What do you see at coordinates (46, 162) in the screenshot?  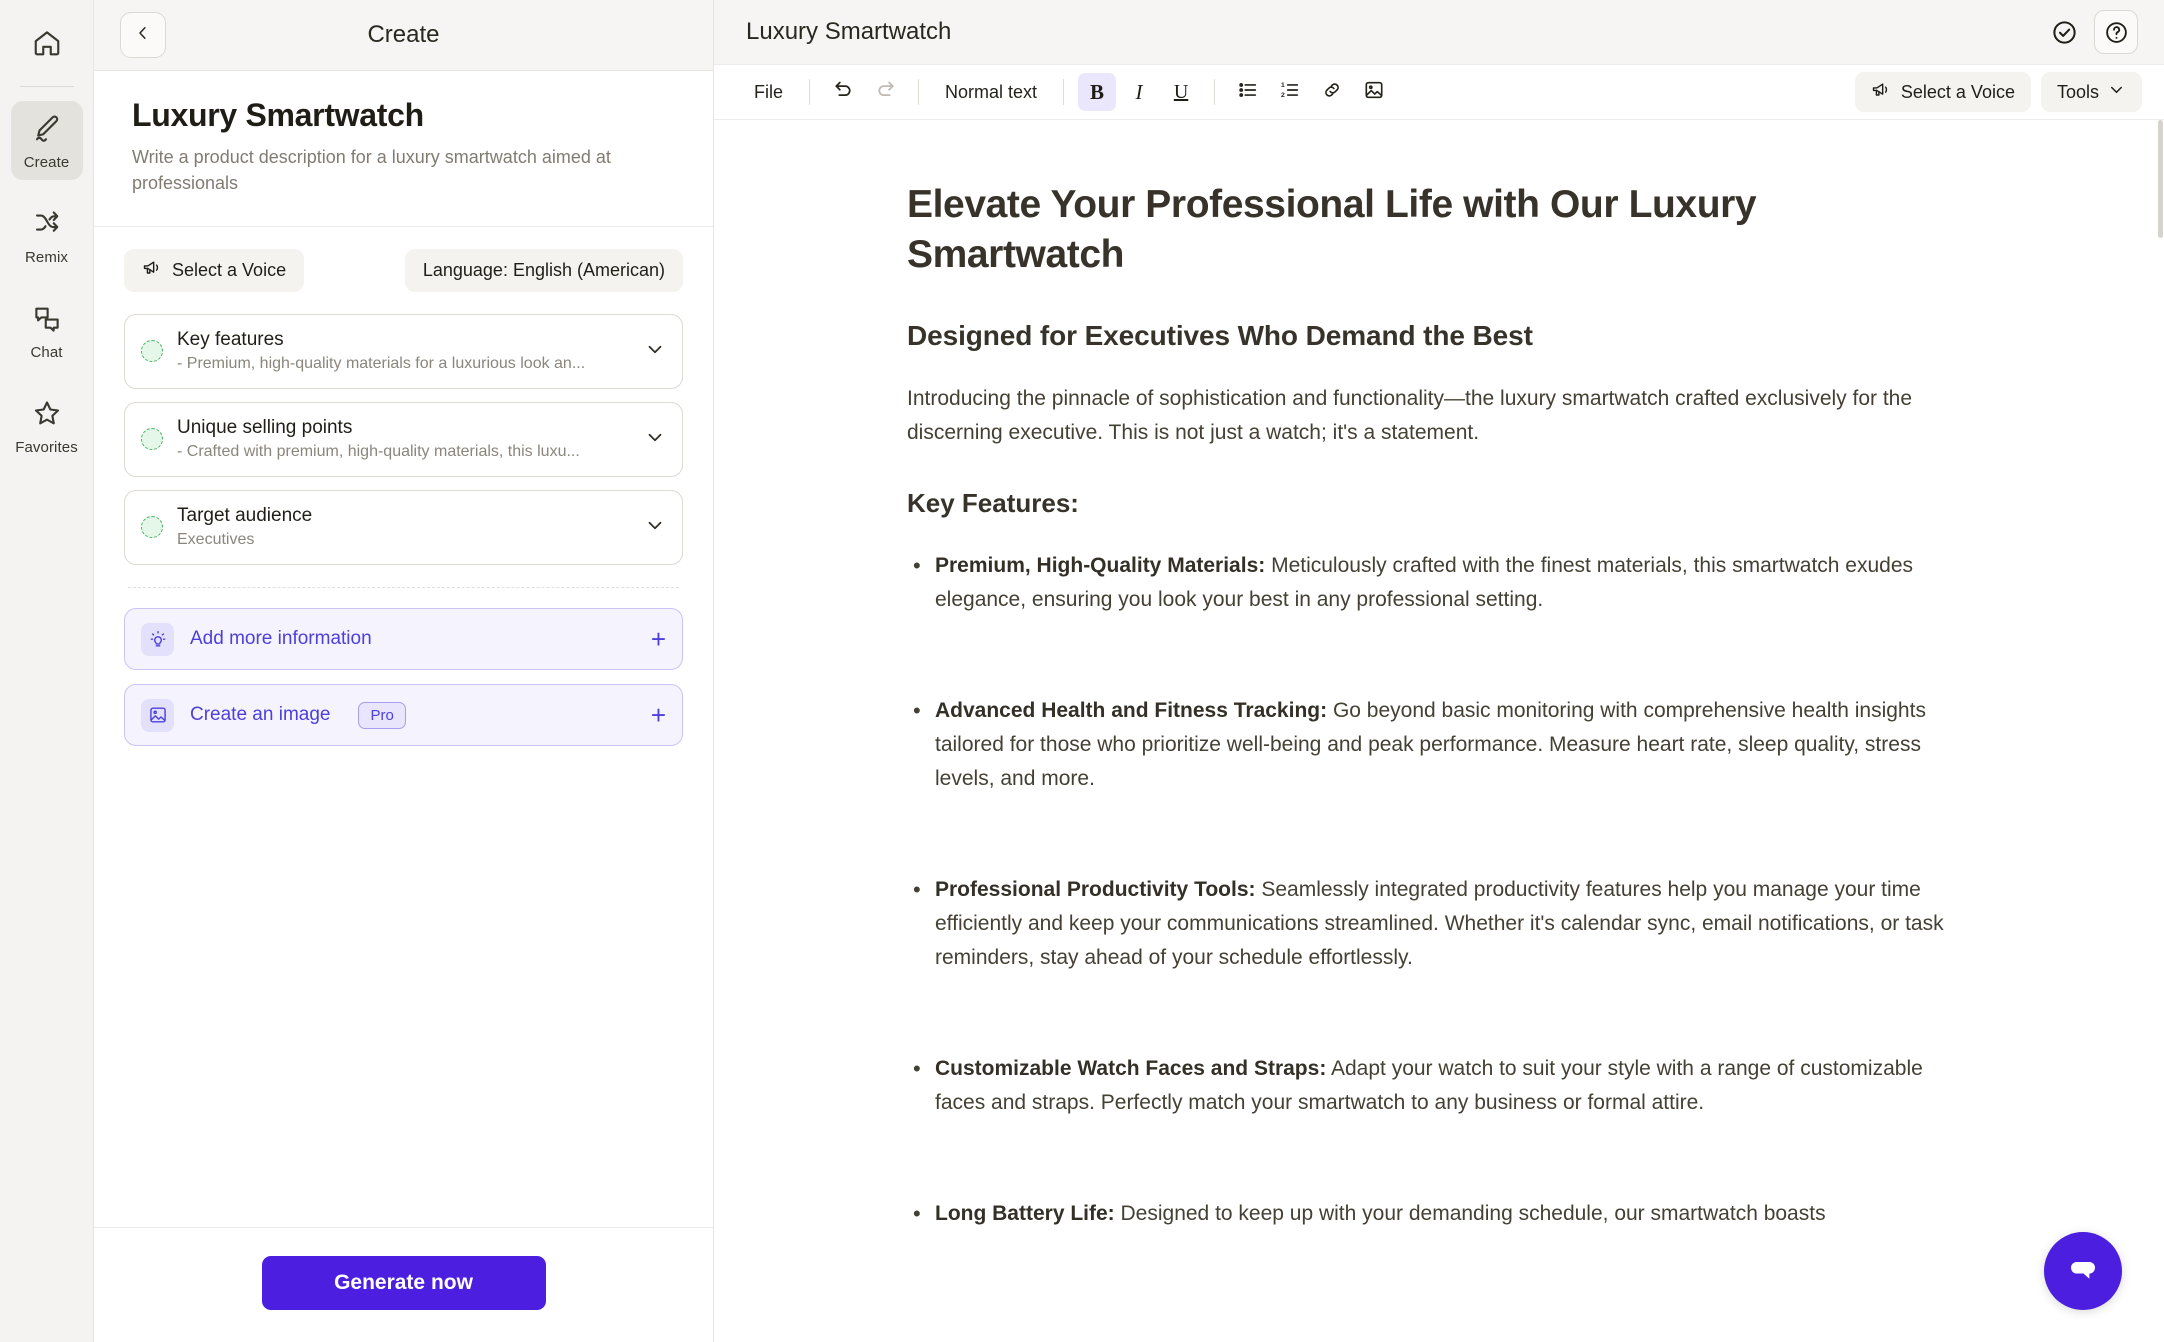 I see `sidebar-item-label: Create` at bounding box center [46, 162].